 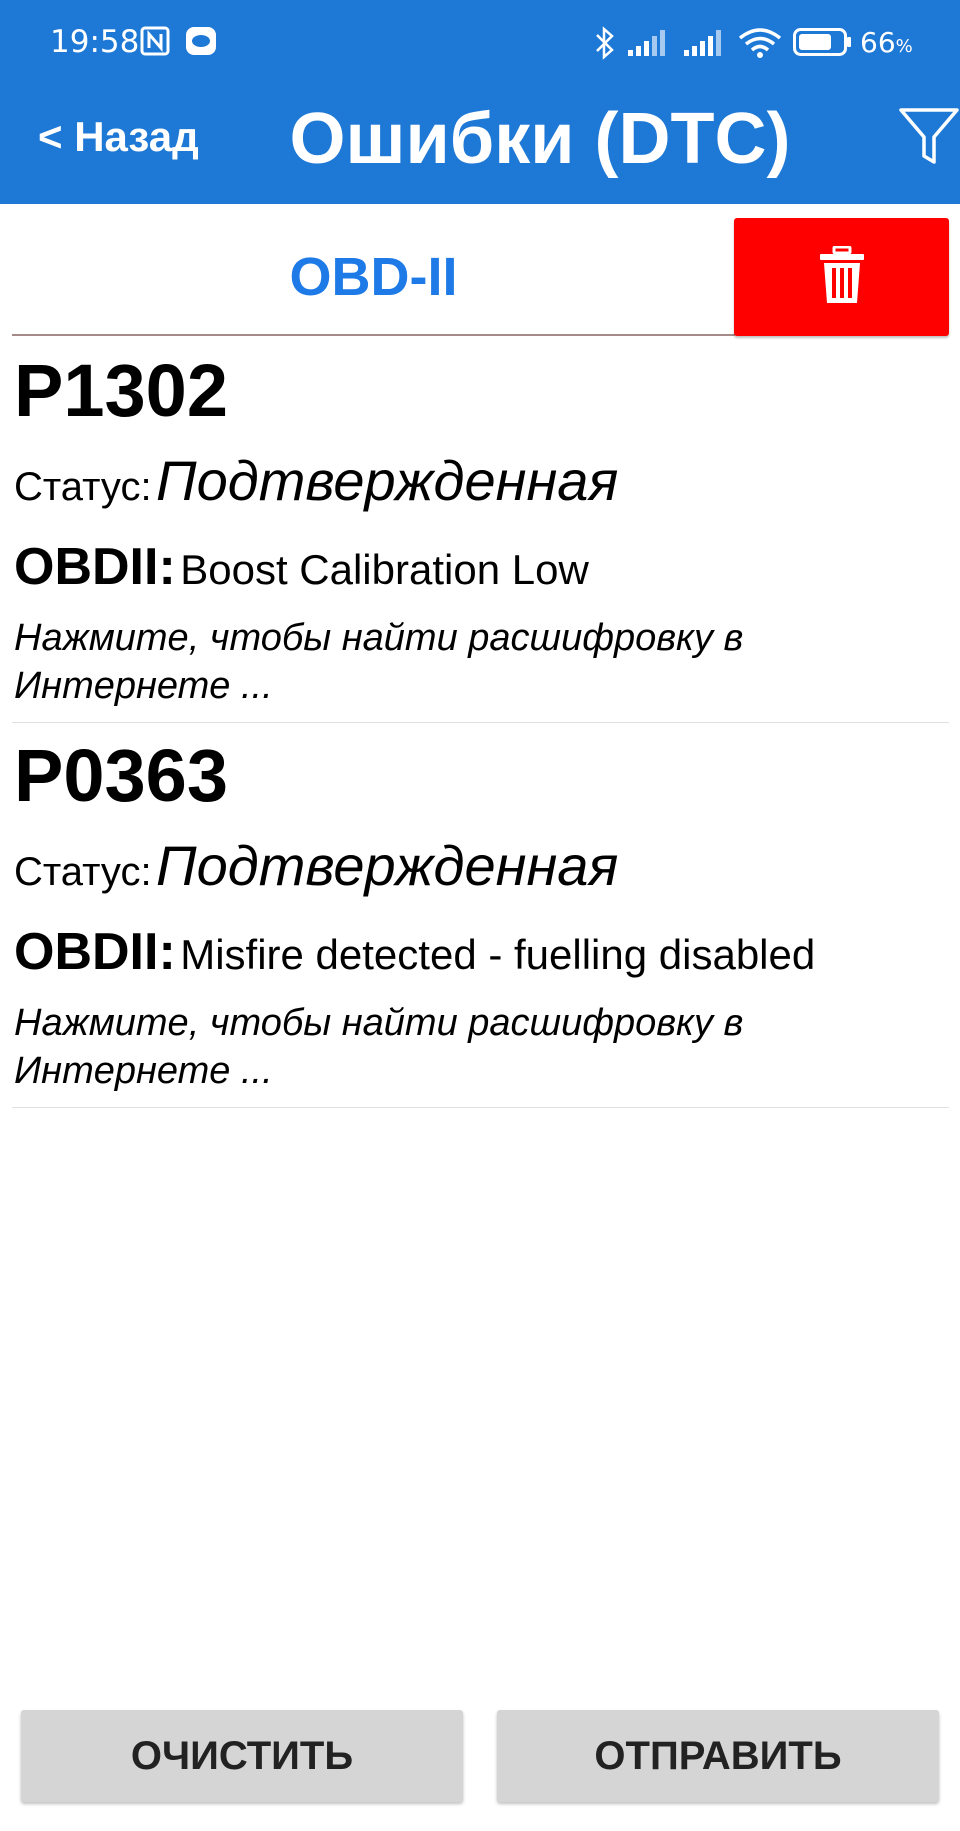 What do you see at coordinates (121, 775) in the screenshot?
I see `dtc-code: P0363` at bounding box center [121, 775].